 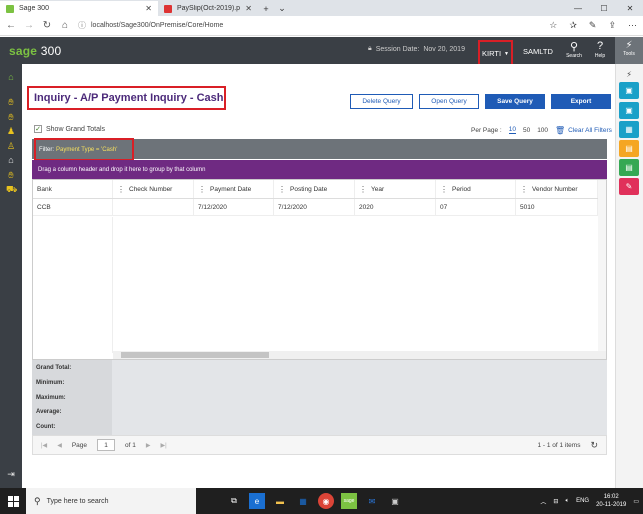 I want to click on module-person-icon: ♙, so click(x=11, y=146).